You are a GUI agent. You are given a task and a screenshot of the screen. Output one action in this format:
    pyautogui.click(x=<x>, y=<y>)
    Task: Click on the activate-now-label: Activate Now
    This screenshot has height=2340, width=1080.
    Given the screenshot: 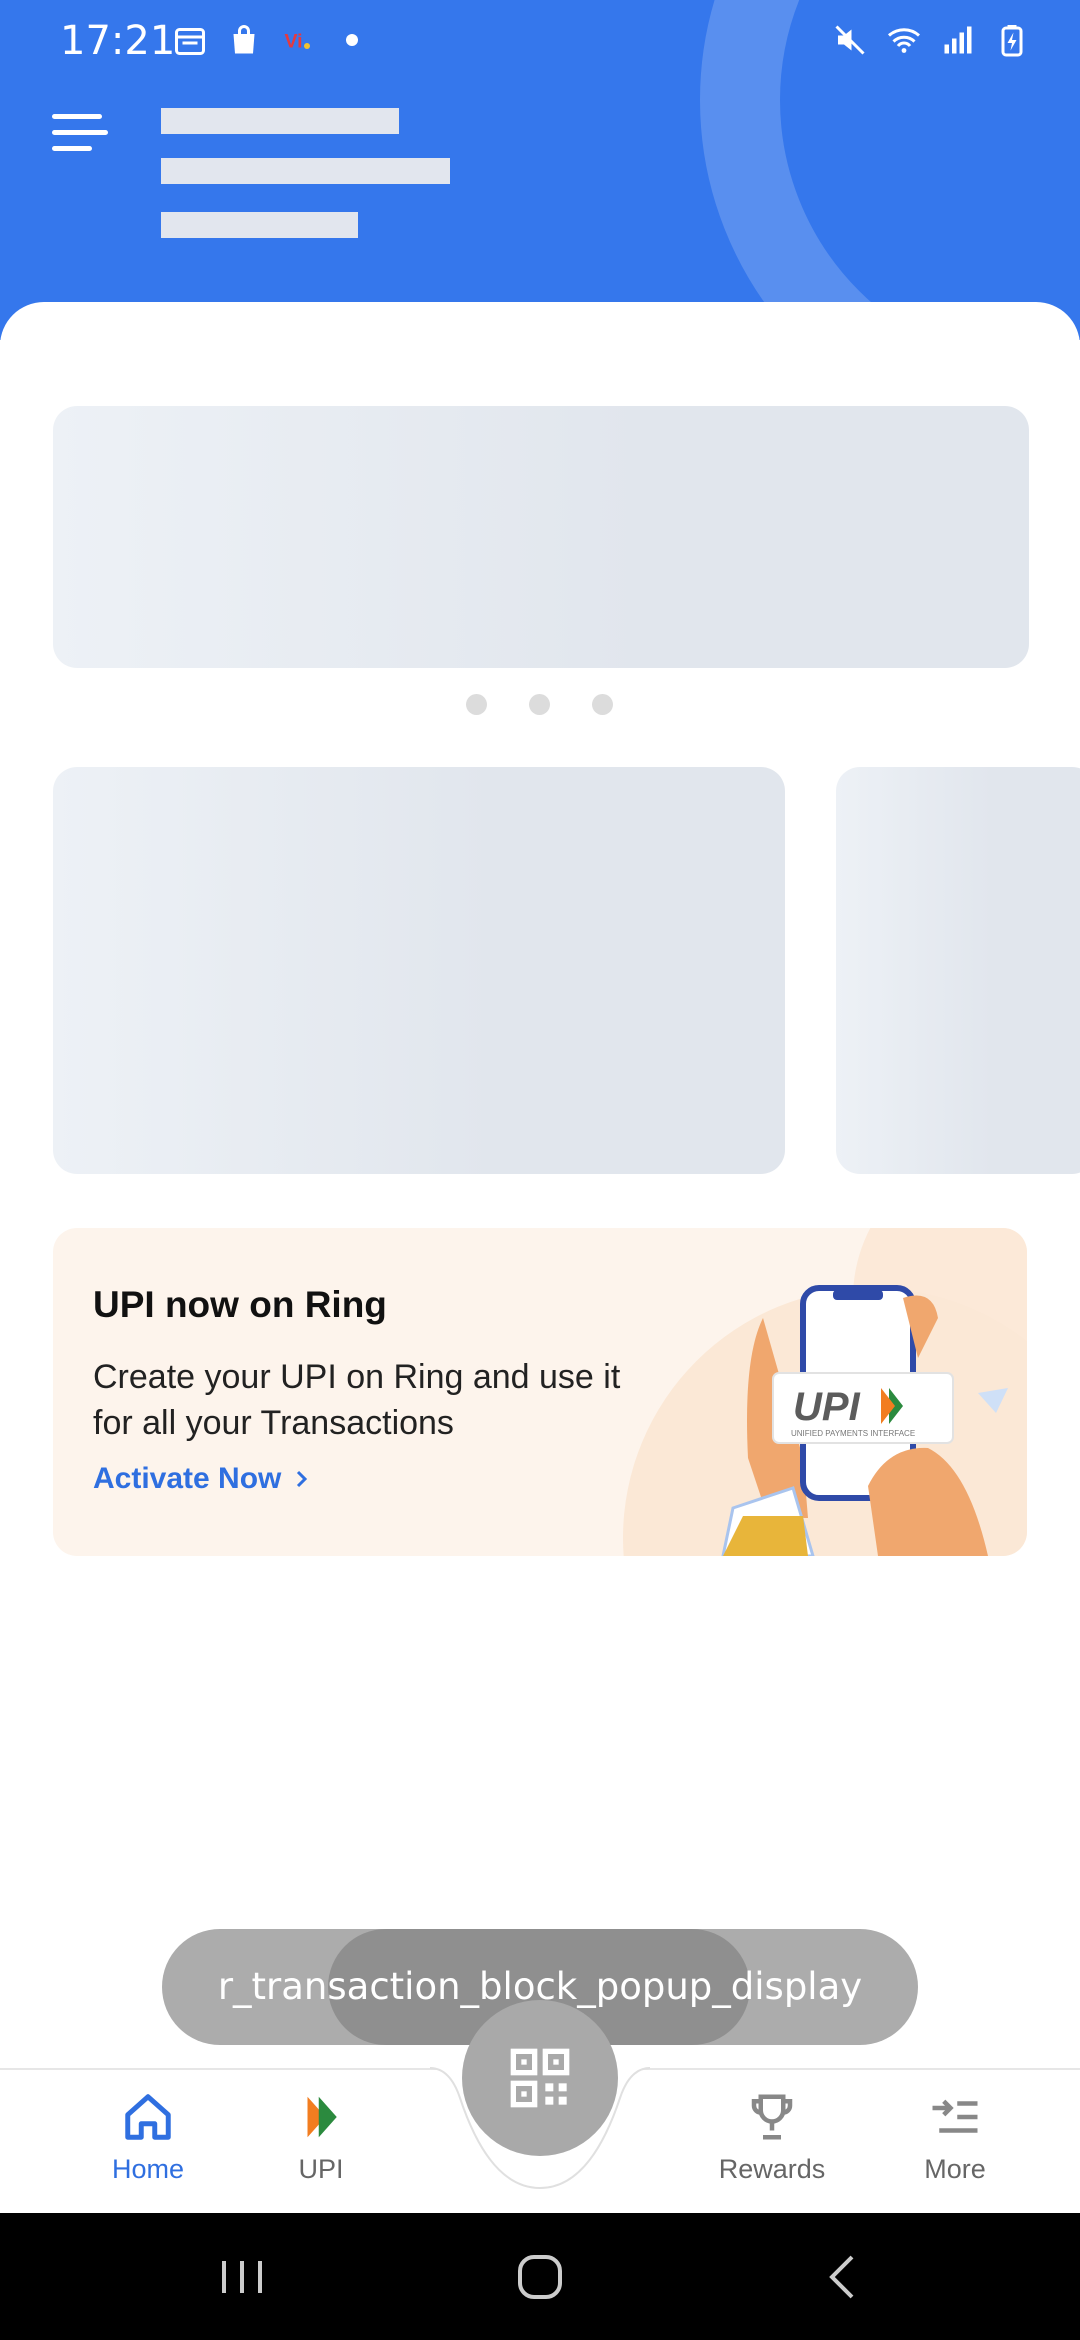 What is the action you would take?
    pyautogui.click(x=187, y=1478)
    